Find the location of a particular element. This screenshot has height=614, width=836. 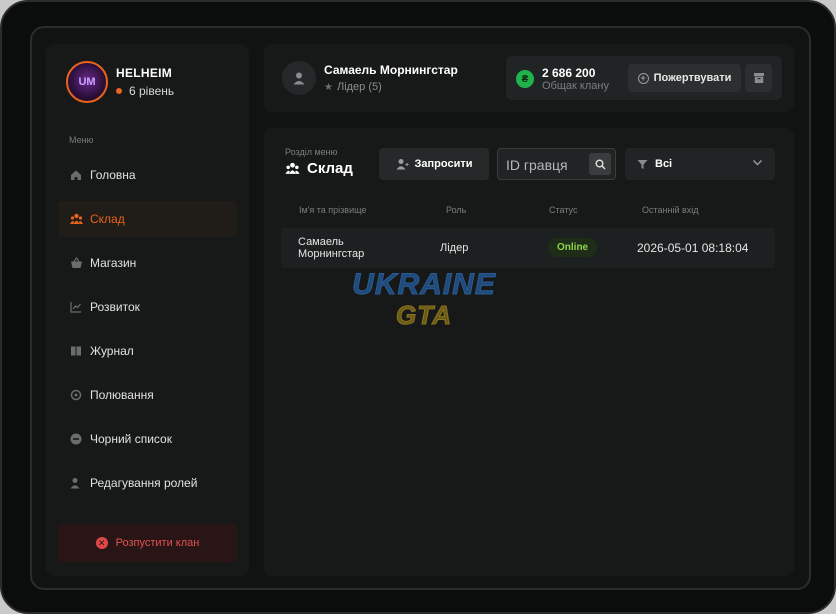

star-icon: ★ is located at coordinates (328, 87).